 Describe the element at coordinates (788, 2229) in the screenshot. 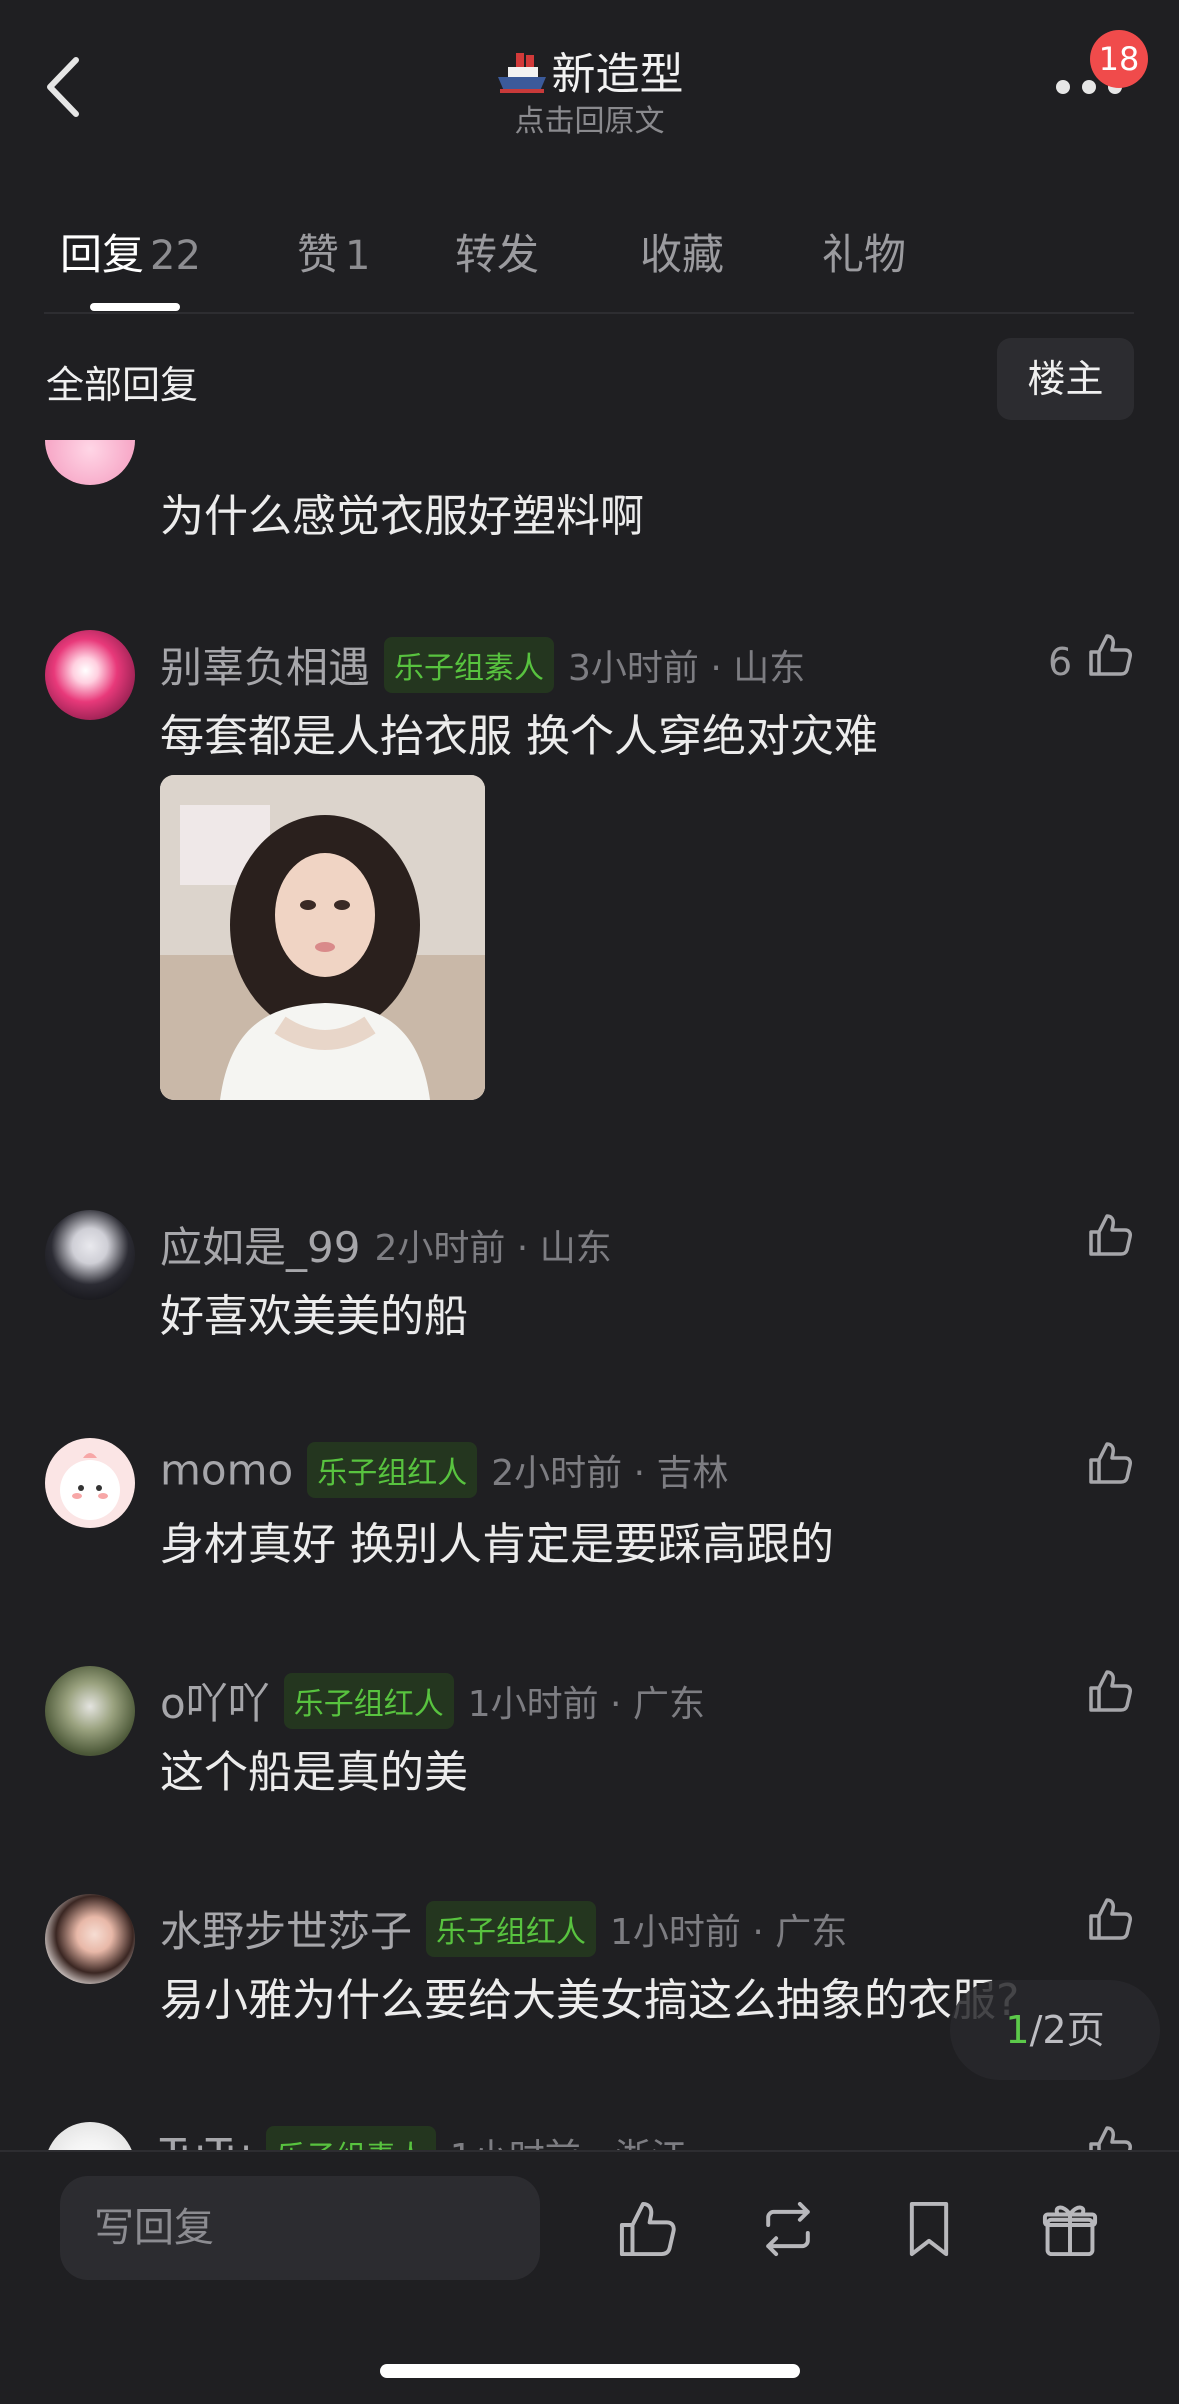

I see `repost-icon` at that location.